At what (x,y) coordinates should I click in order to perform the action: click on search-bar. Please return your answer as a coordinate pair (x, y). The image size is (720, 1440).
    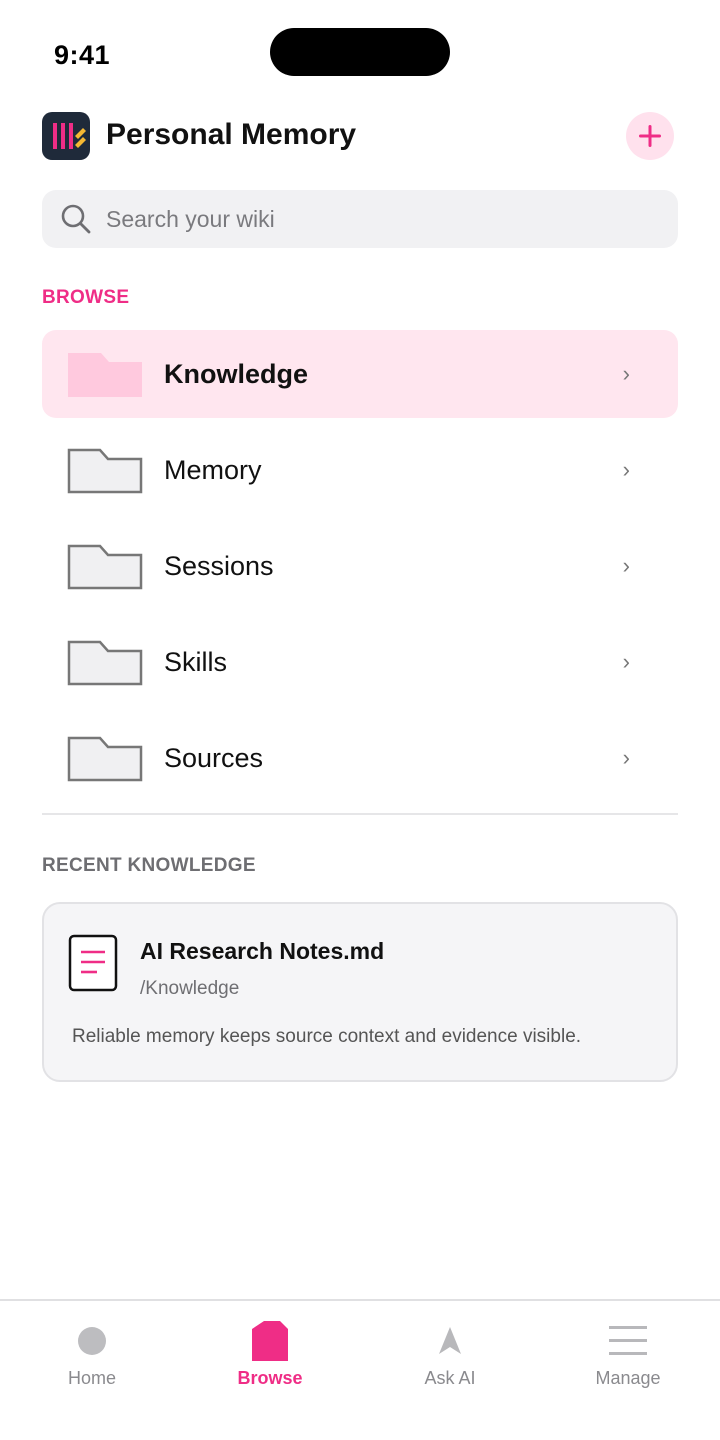
    Looking at the image, I should click on (360, 219).